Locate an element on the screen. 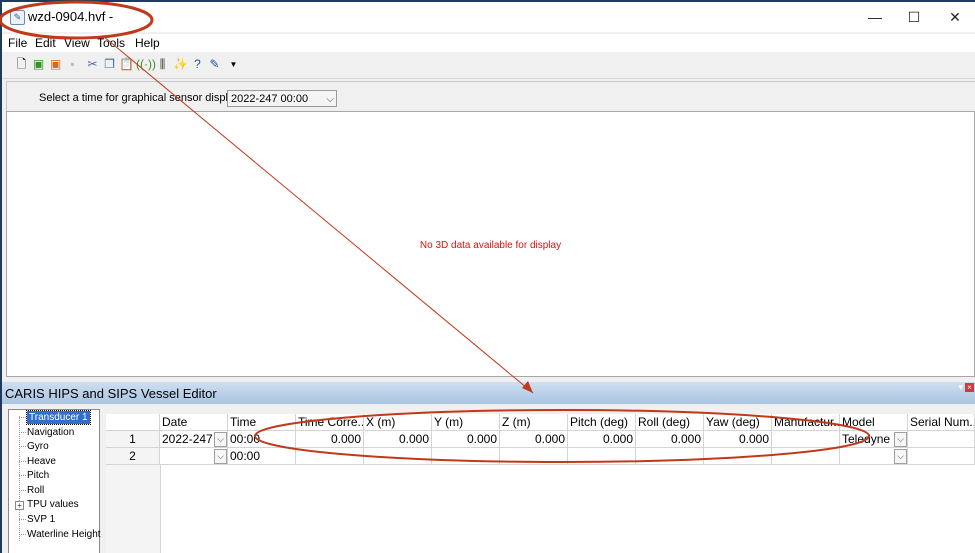 The width and height of the screenshot is (975, 553). menu-edit: Edit is located at coordinates (45, 43).